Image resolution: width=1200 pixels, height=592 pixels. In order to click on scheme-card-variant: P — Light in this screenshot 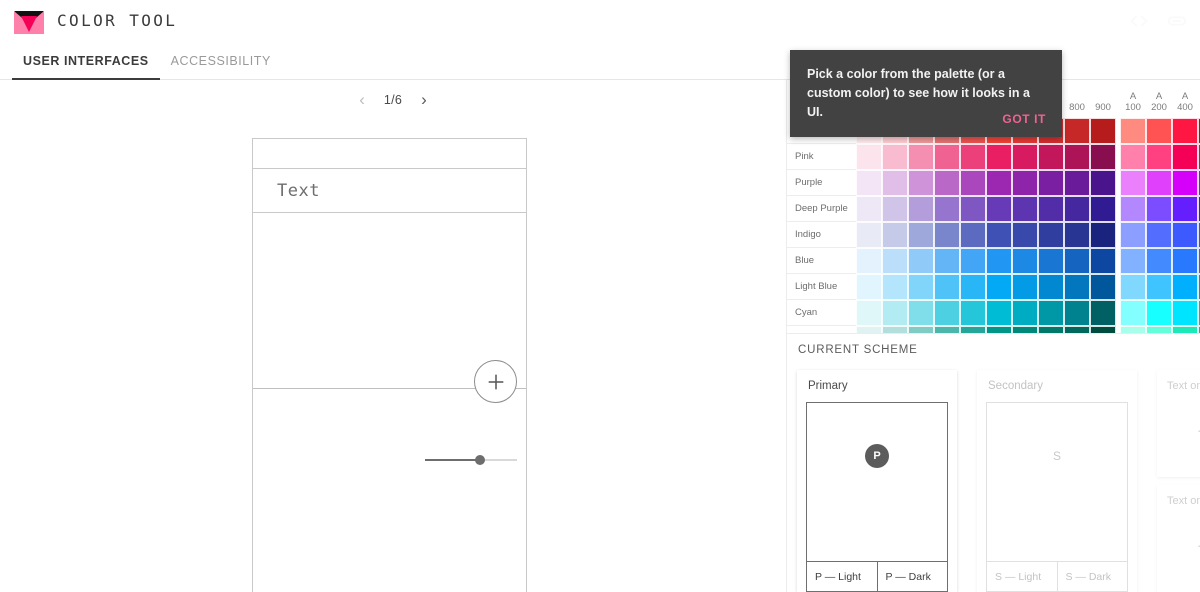, I will do `click(842, 577)`.